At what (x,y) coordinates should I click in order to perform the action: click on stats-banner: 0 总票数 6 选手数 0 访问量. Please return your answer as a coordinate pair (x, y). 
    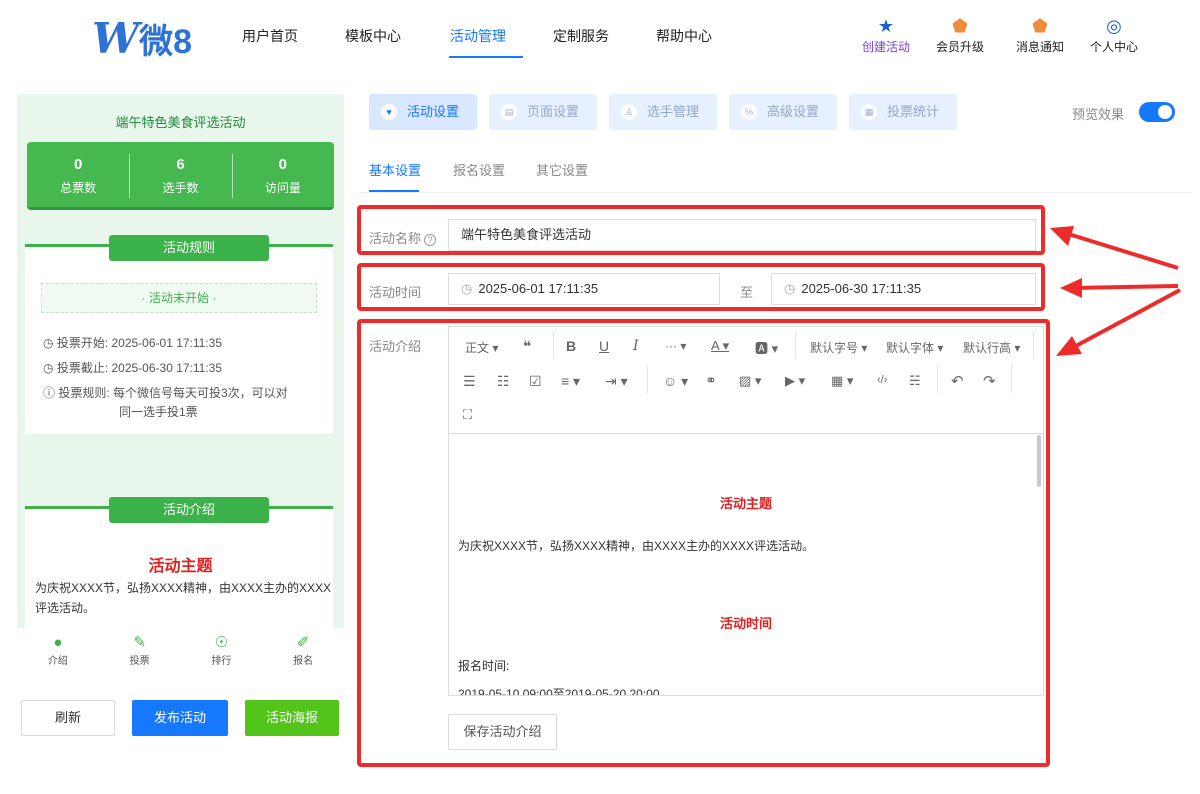
    Looking at the image, I should click on (180, 176).